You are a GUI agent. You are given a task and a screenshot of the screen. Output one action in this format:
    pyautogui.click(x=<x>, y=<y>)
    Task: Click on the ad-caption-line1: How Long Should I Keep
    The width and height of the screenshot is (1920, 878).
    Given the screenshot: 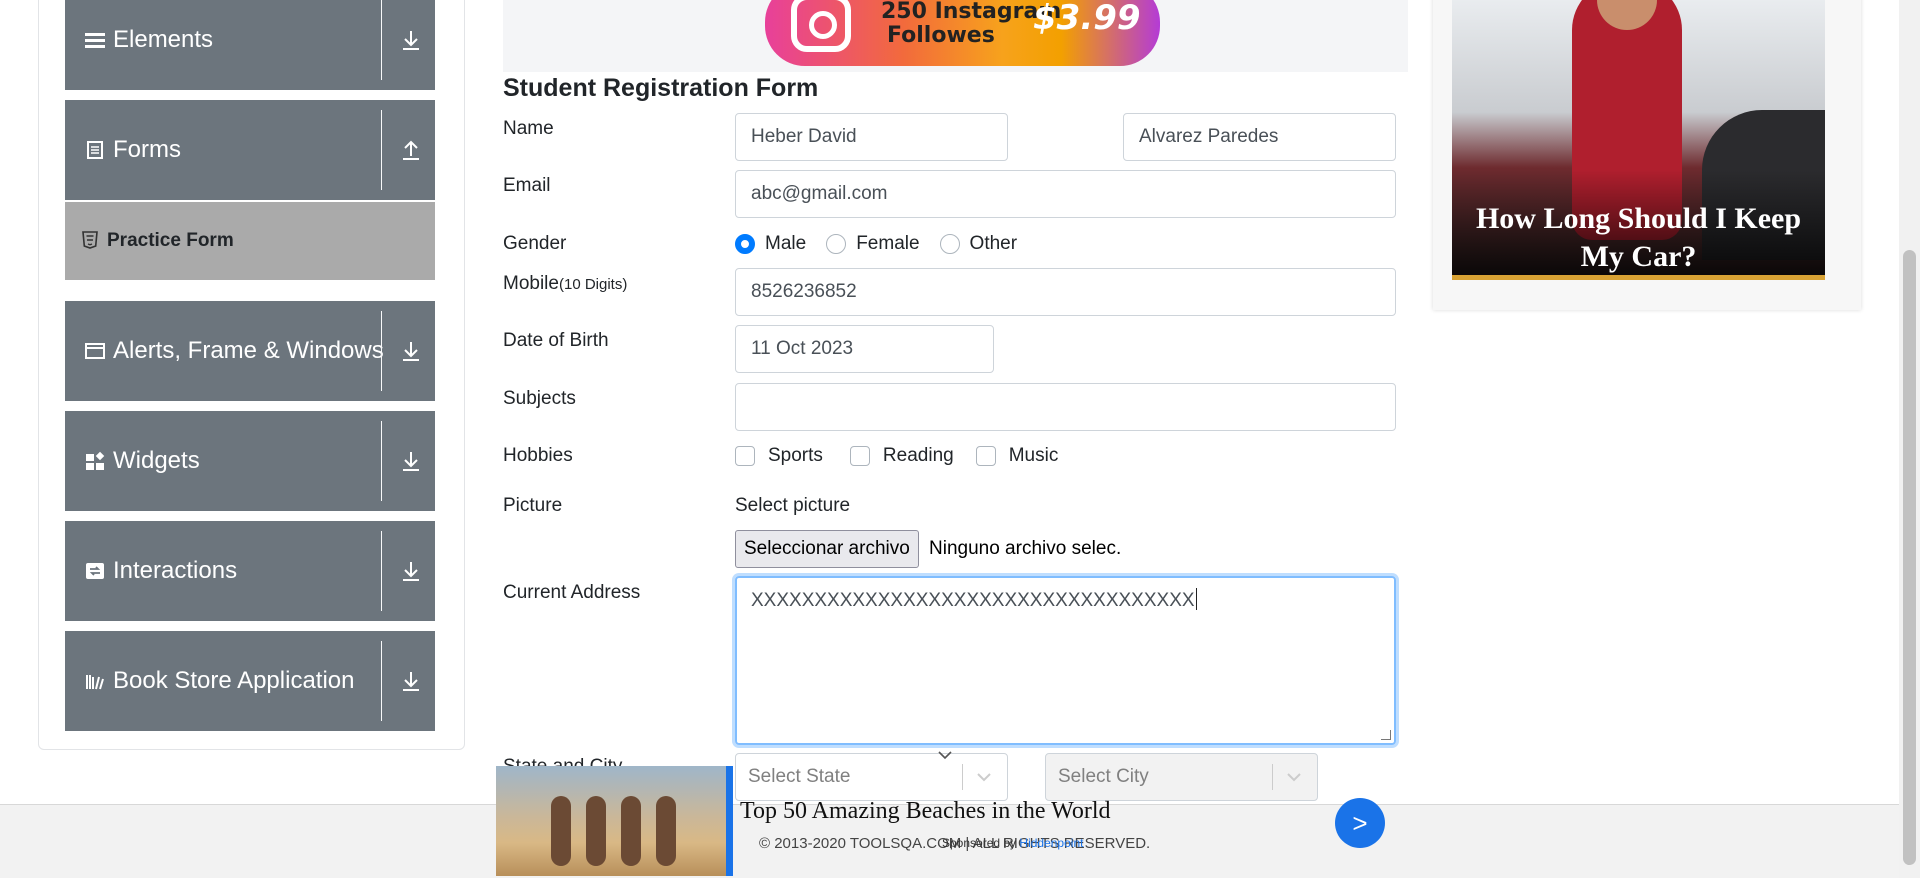 What is the action you would take?
    pyautogui.click(x=1638, y=218)
    